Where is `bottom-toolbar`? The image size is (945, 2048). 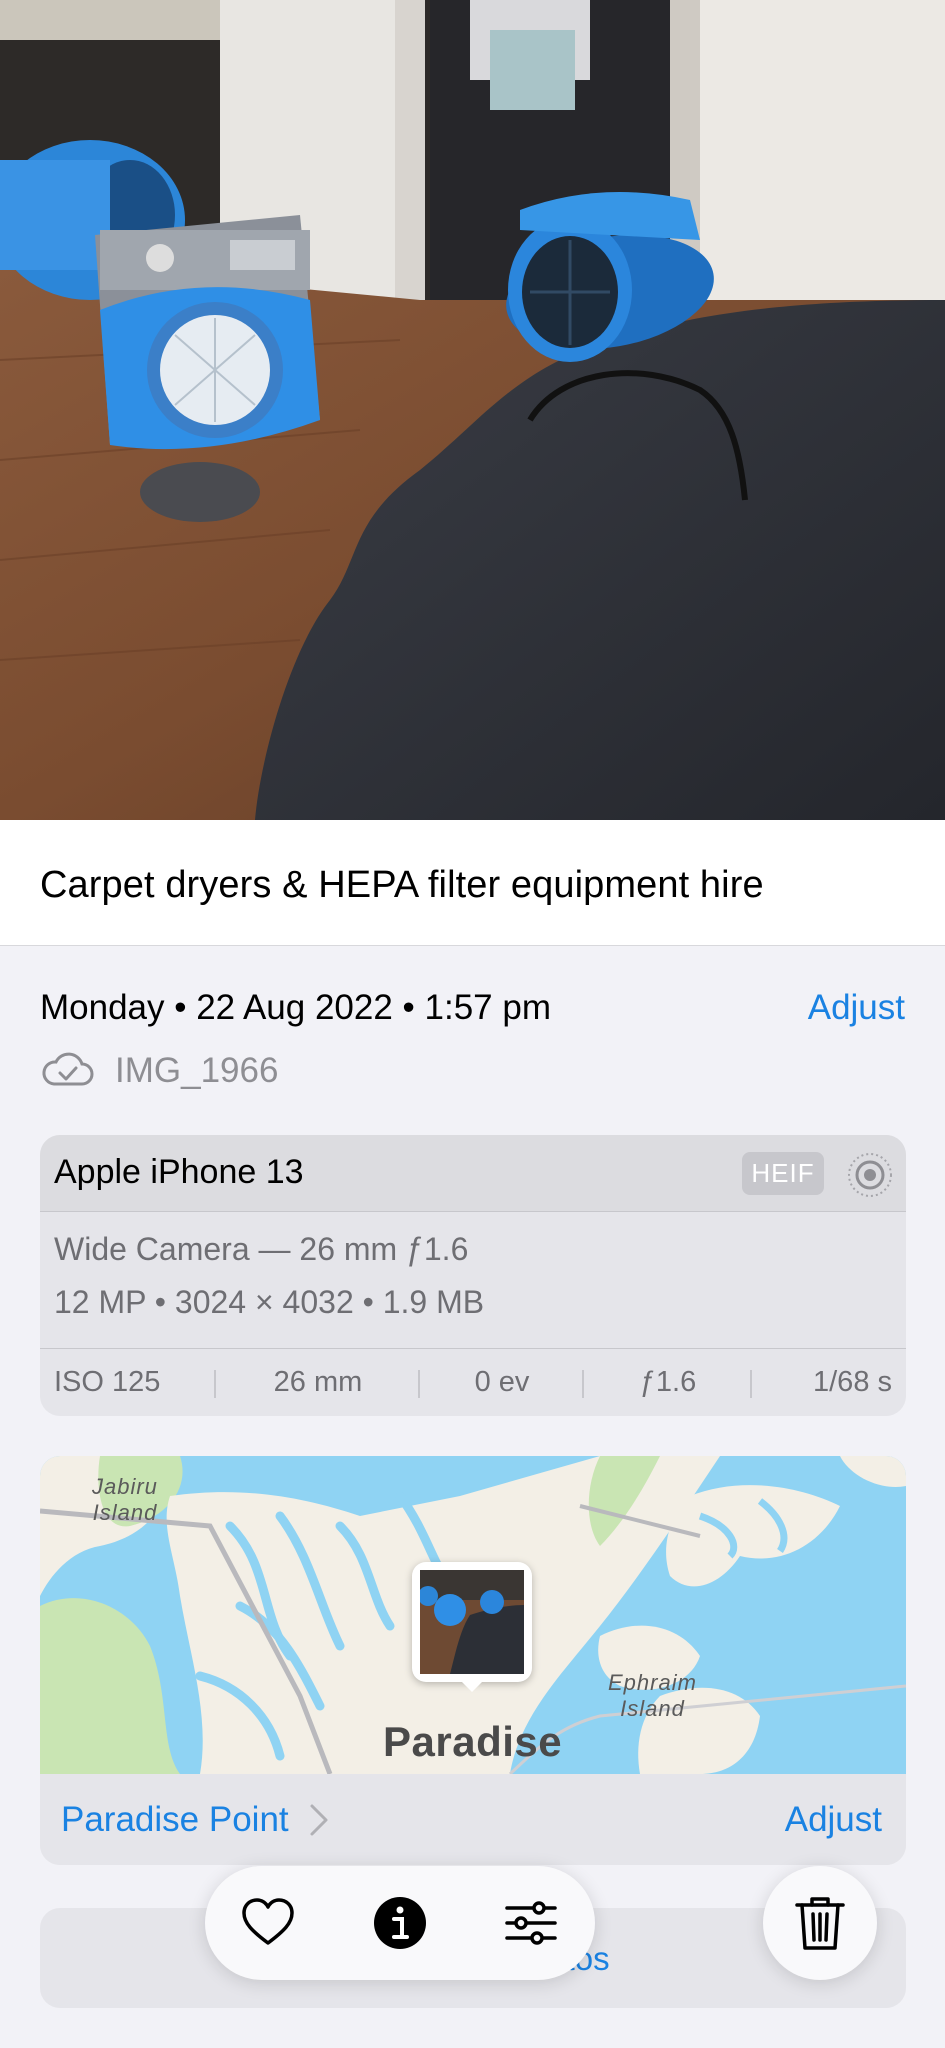 bottom-toolbar is located at coordinates (400, 1923).